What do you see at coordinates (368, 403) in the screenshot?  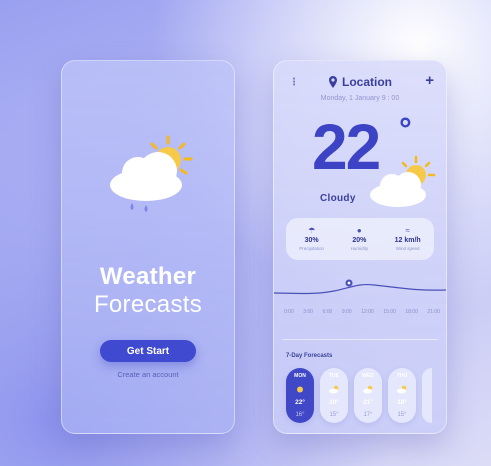 I see `day-high: 21°` at bounding box center [368, 403].